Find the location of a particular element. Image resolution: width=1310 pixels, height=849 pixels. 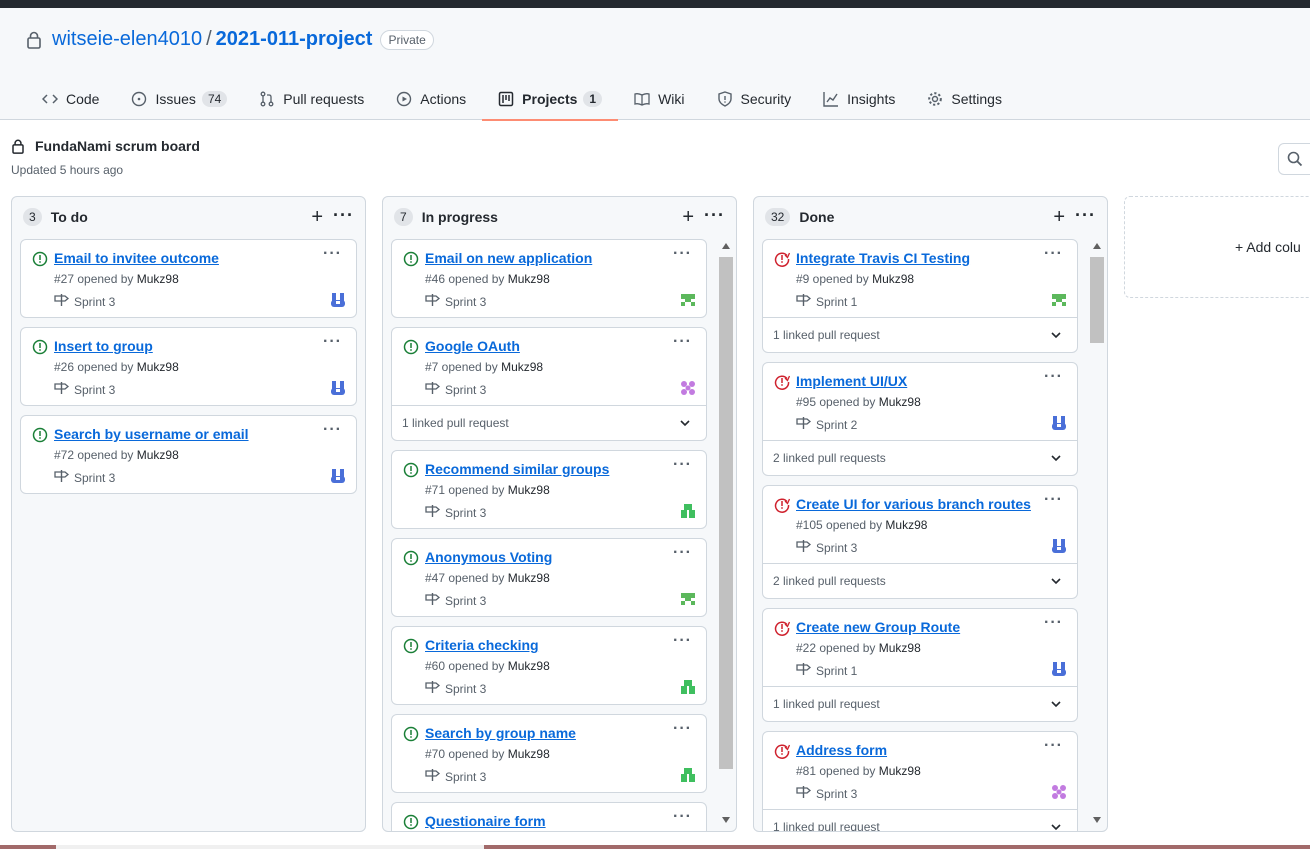

search-button is located at coordinates (1294, 159).